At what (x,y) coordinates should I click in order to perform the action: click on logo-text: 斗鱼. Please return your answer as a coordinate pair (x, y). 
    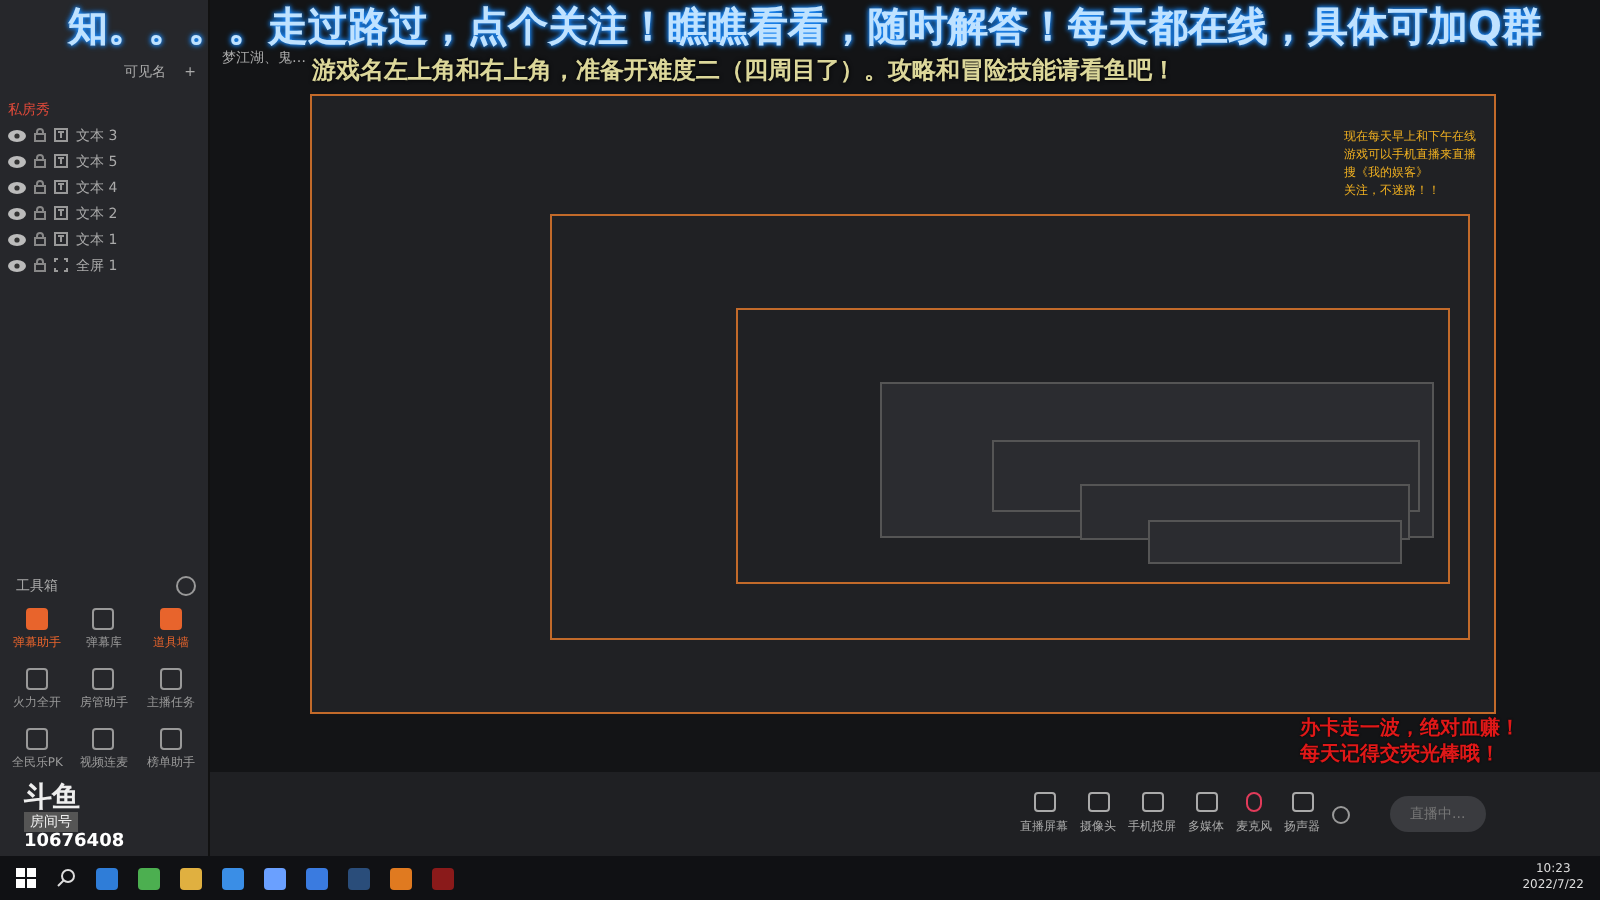
    Looking at the image, I should click on (52, 798).